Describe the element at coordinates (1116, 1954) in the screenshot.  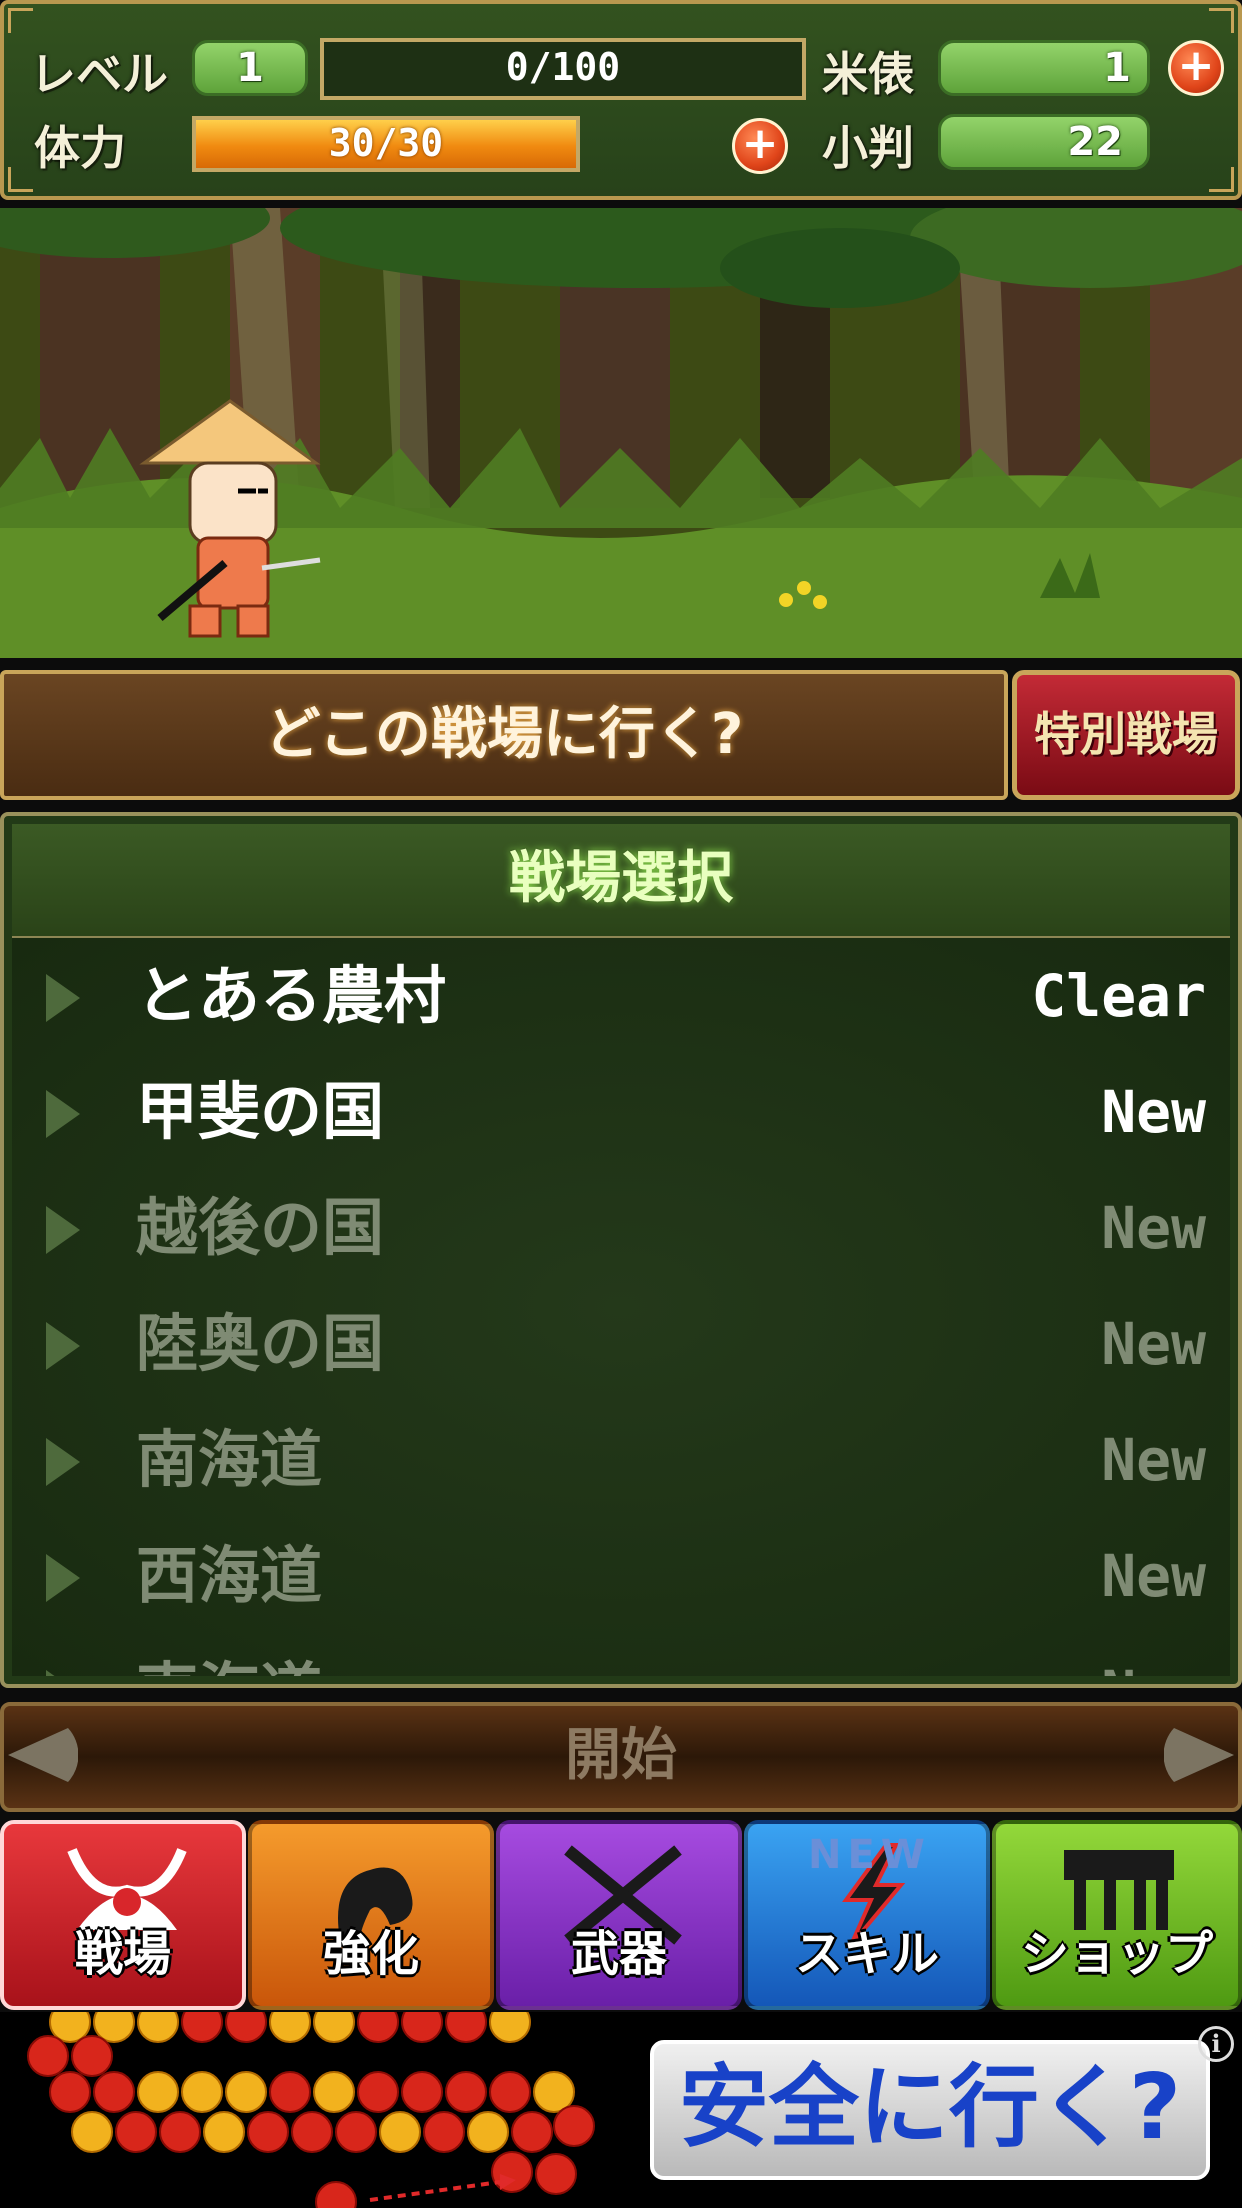
I see `nav-label: ショップ` at that location.